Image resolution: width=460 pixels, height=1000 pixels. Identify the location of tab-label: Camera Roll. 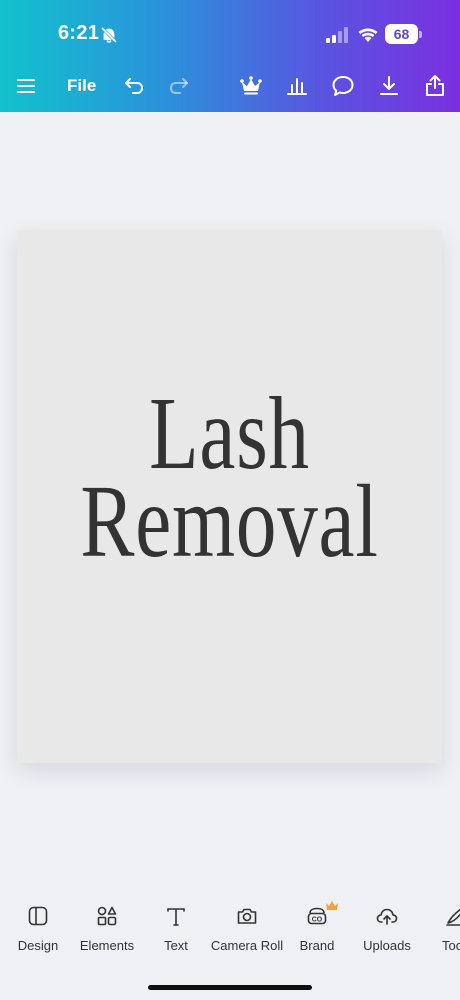
(247, 945).